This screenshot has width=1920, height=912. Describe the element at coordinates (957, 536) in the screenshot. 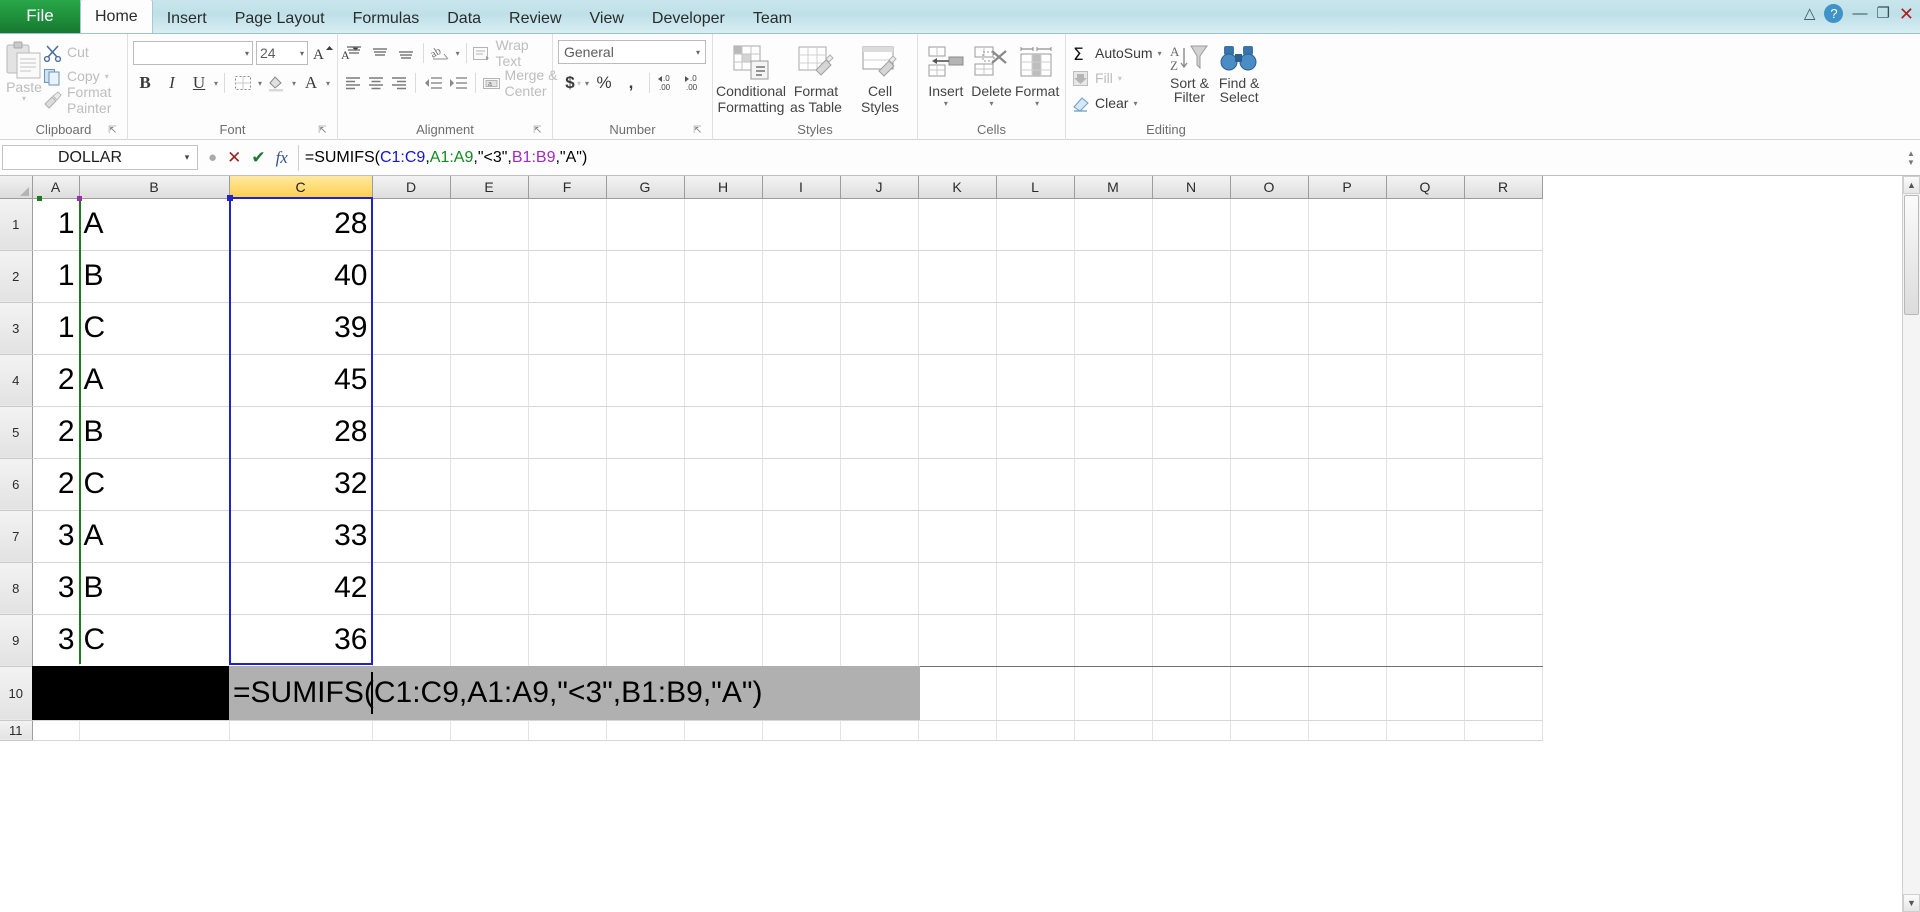

I see `cell-K7` at that location.